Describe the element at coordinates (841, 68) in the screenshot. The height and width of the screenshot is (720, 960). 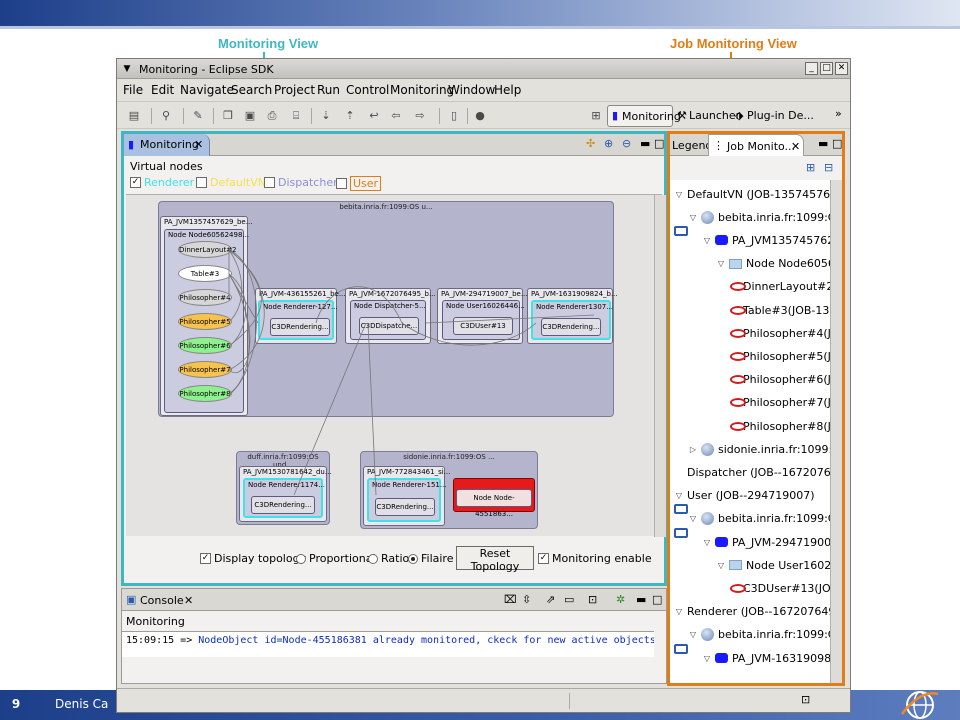
I see `close-button: ✕` at that location.